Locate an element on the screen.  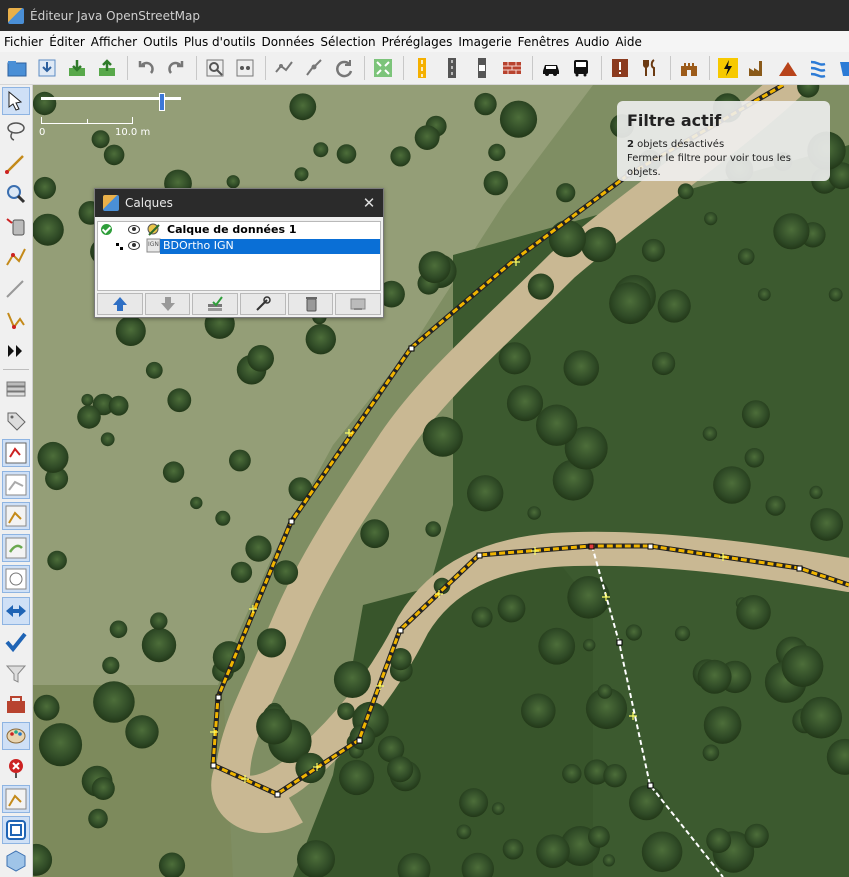
delete-icon is located at coordinates (16, 226).